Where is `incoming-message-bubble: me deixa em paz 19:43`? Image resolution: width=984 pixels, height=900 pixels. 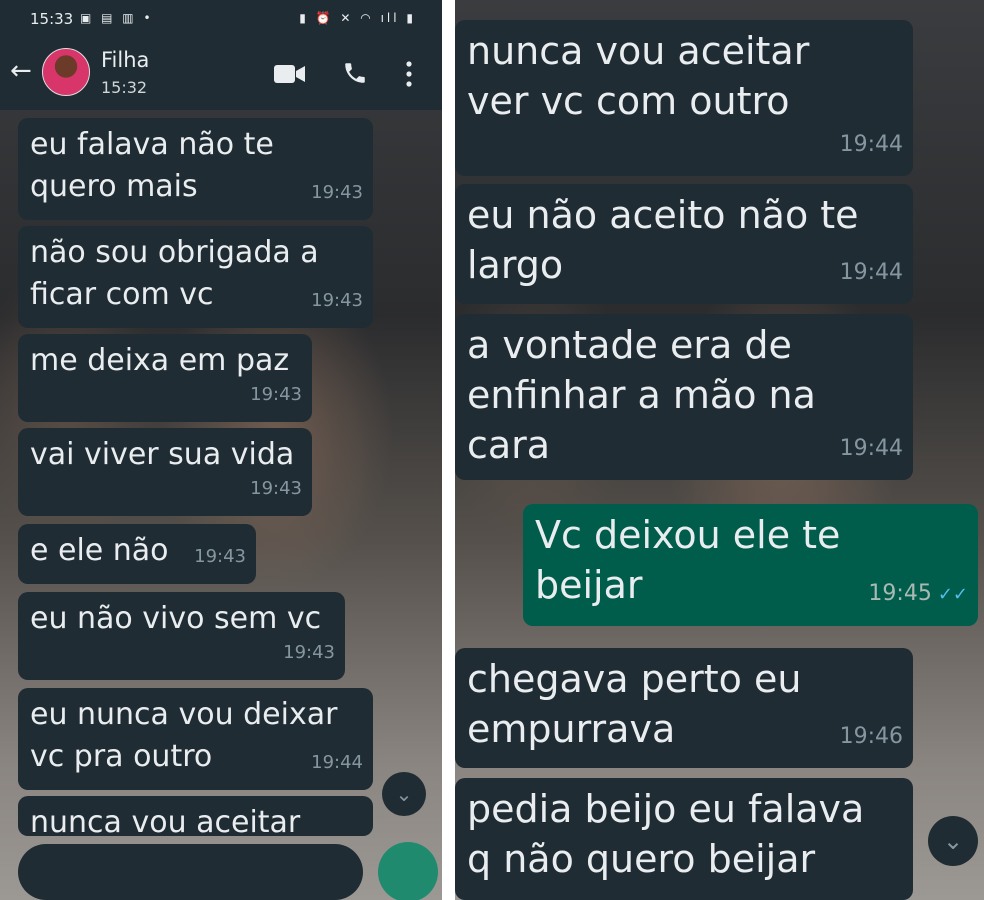 incoming-message-bubble: me deixa em paz 19:43 is located at coordinates (165, 378).